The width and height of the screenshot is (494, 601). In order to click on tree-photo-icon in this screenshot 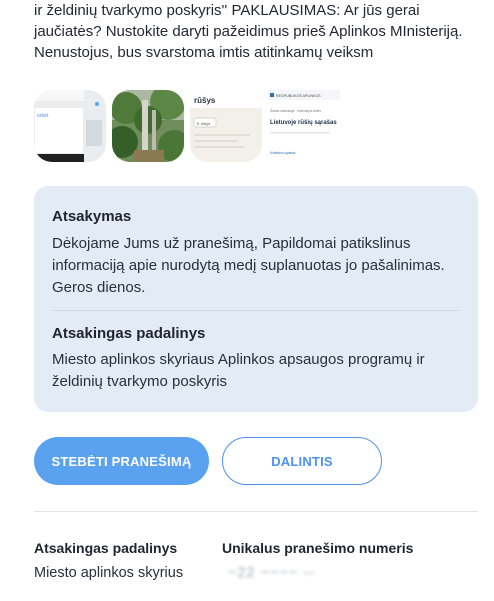, I will do `click(148, 126)`.